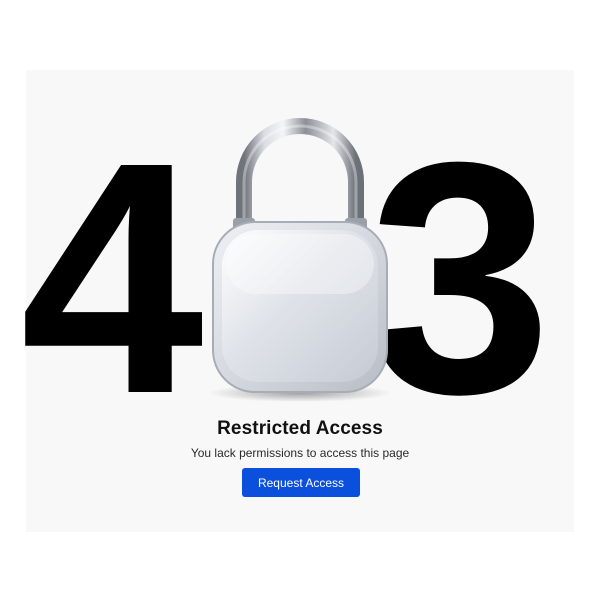 This screenshot has width=600, height=600. I want to click on page-subtitle: You lack permissions to access this page, so click(300, 453).